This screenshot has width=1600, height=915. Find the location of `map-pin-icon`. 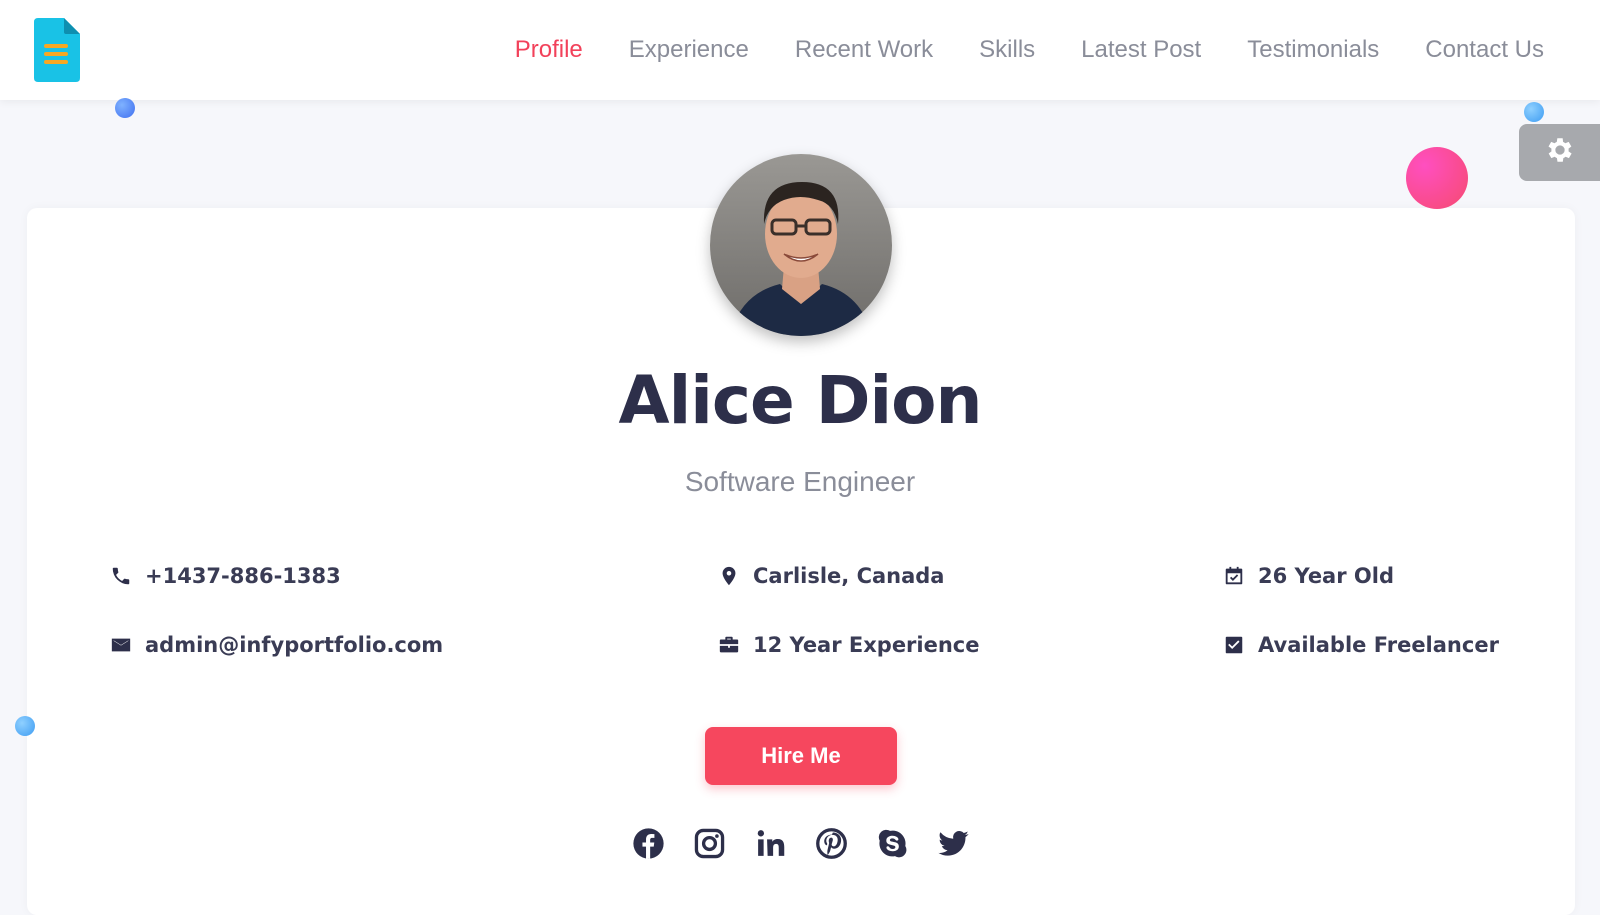

map-pin-icon is located at coordinates (729, 576).